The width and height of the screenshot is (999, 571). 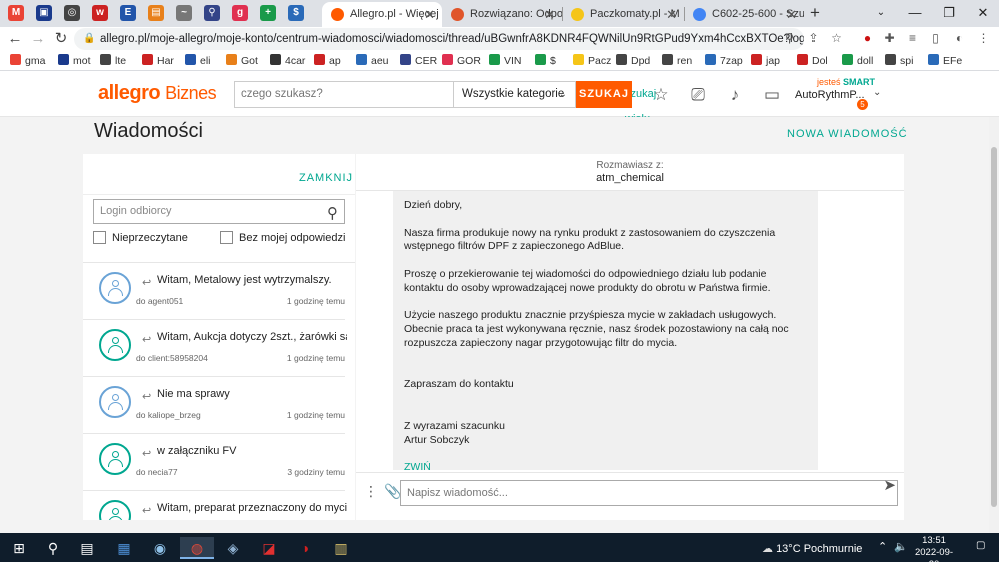 I want to click on task-view-icon: ▤, so click(x=87, y=548).